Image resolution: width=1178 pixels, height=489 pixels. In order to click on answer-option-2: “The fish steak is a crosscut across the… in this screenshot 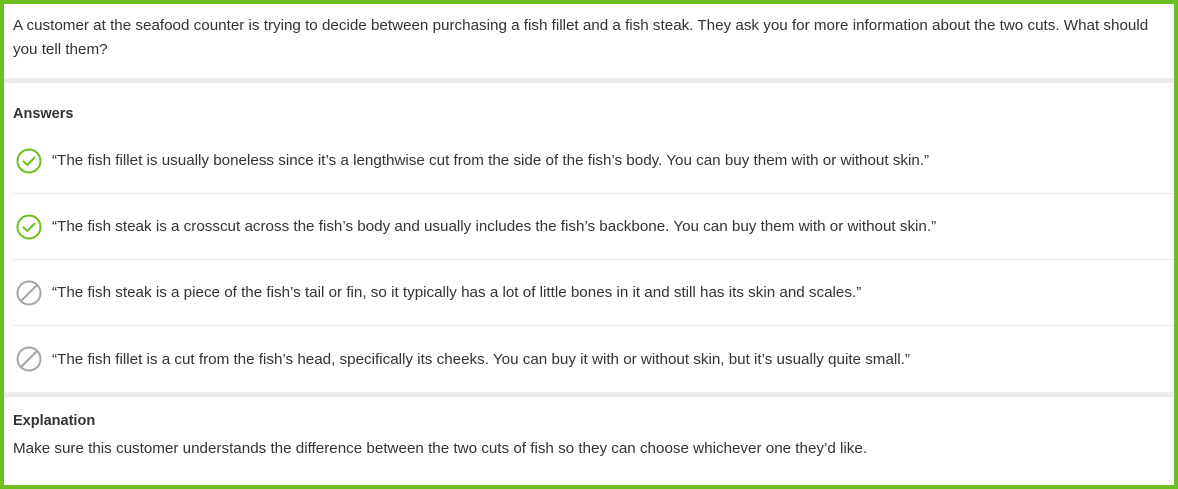, I will do `click(593, 227)`.